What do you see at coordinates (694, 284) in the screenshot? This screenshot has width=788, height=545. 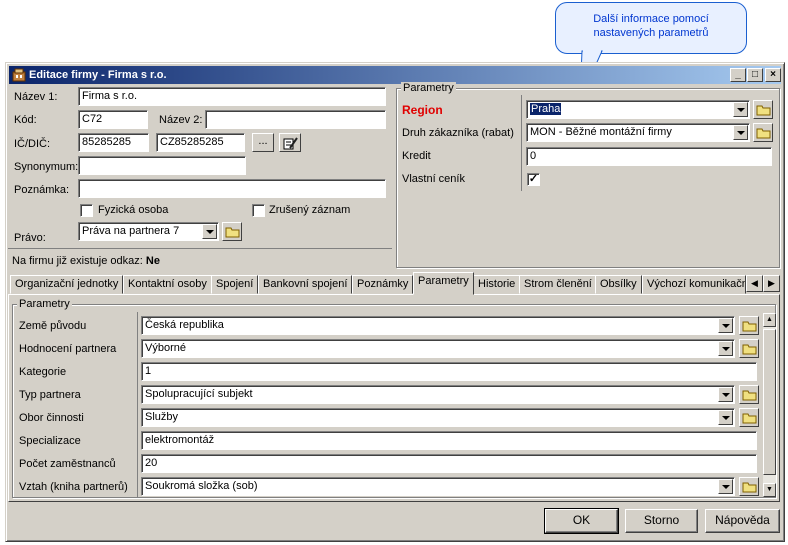 I see `tab-vychozi-komunikace: Výchozí komunikačn` at bounding box center [694, 284].